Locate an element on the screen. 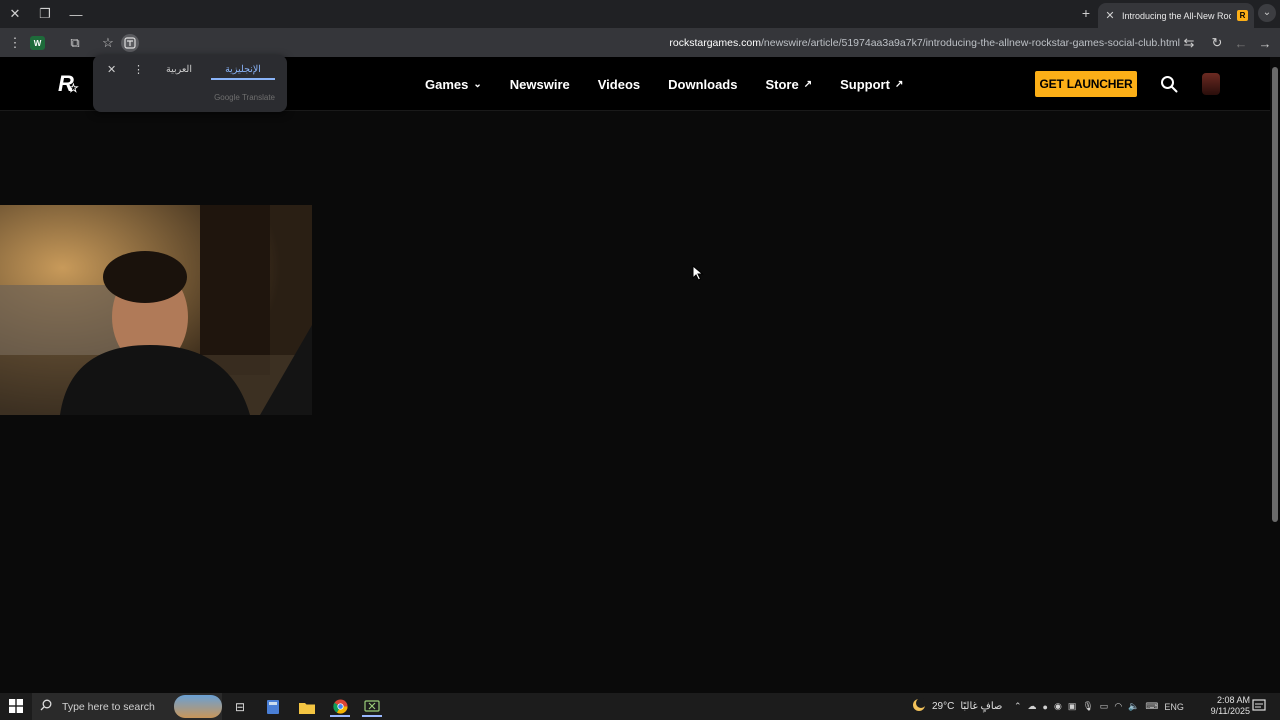 The width and height of the screenshot is (1280, 720). get-launcher-button: GET LAUNCHER is located at coordinates (1086, 84).